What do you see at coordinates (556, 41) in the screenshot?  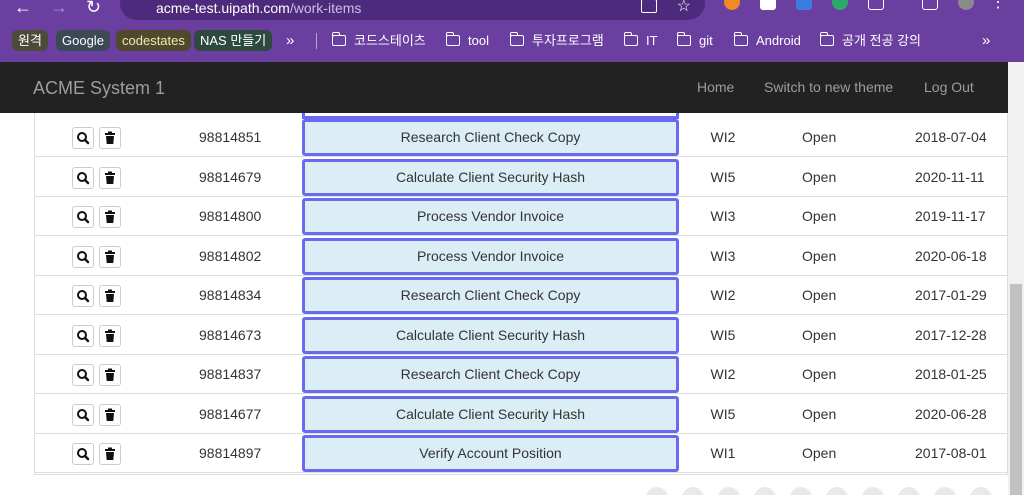 I see `bookmark-folder-3: 투자프로그램` at bounding box center [556, 41].